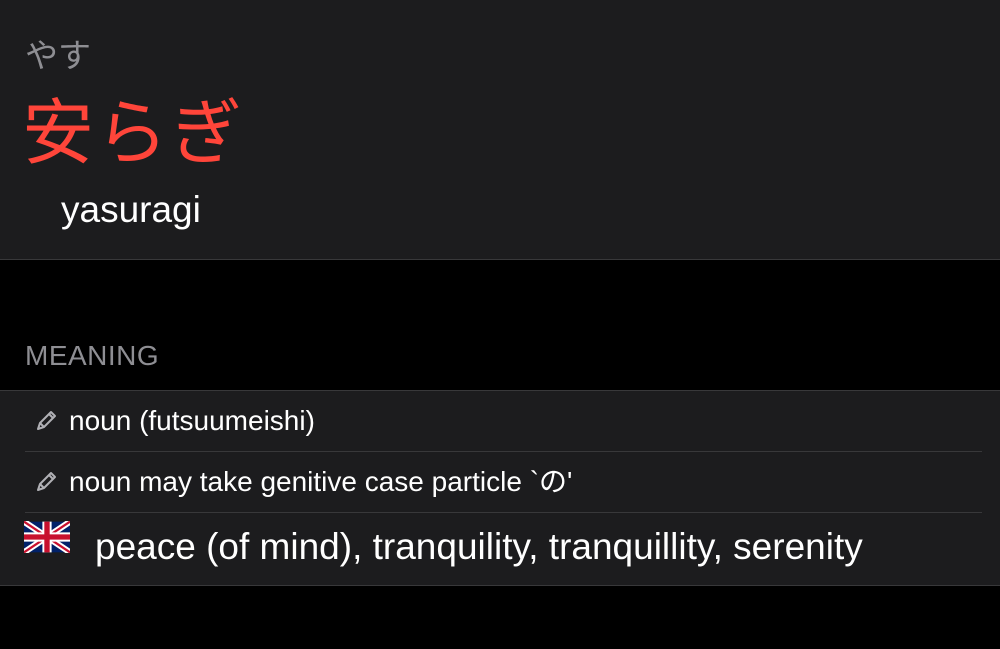 The height and width of the screenshot is (649, 1000). Describe the element at coordinates (92, 355) in the screenshot. I see `section-header-meaning: MEANING` at that location.